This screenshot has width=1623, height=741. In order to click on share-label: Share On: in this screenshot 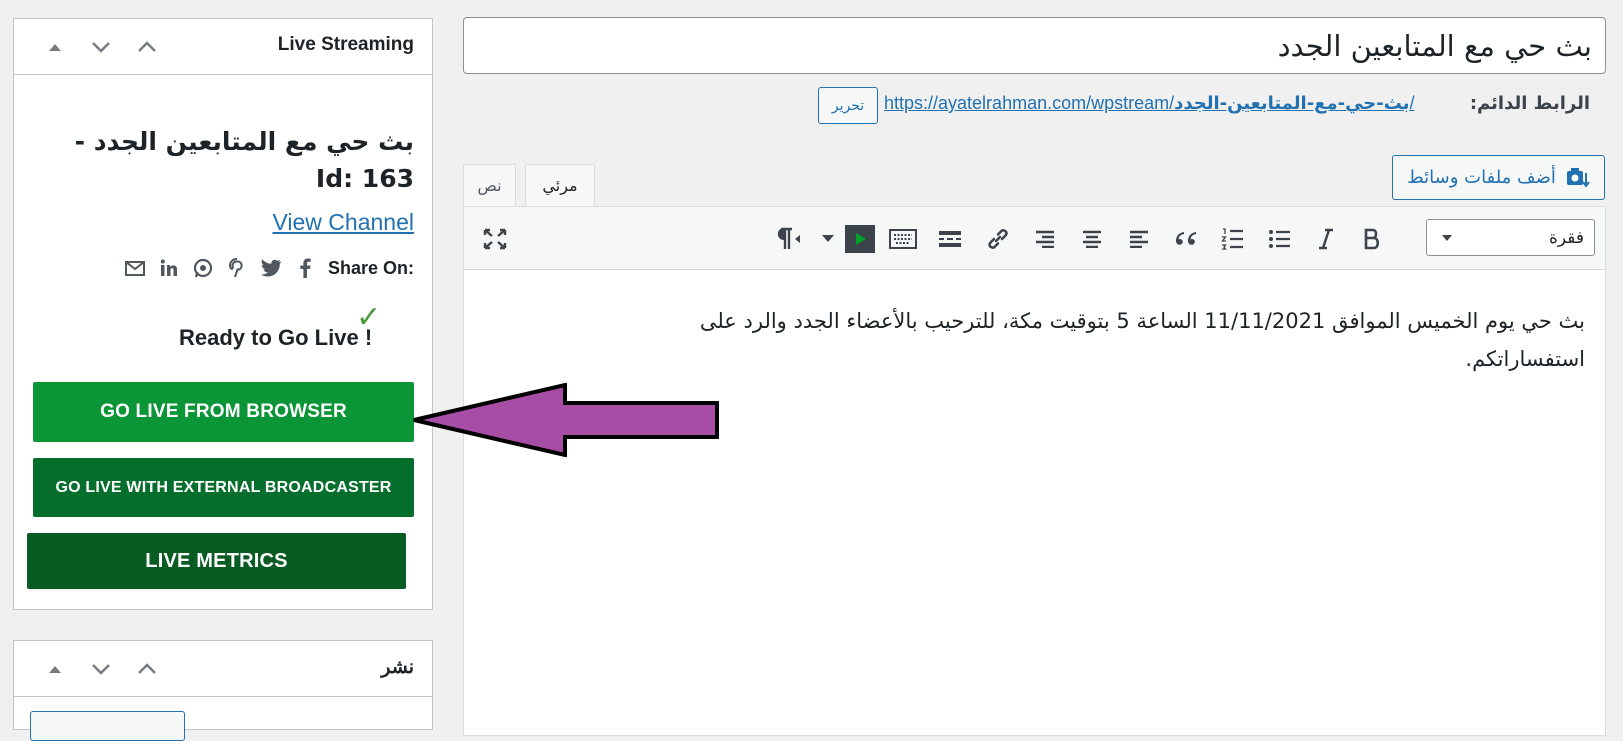, I will do `click(370, 267)`.